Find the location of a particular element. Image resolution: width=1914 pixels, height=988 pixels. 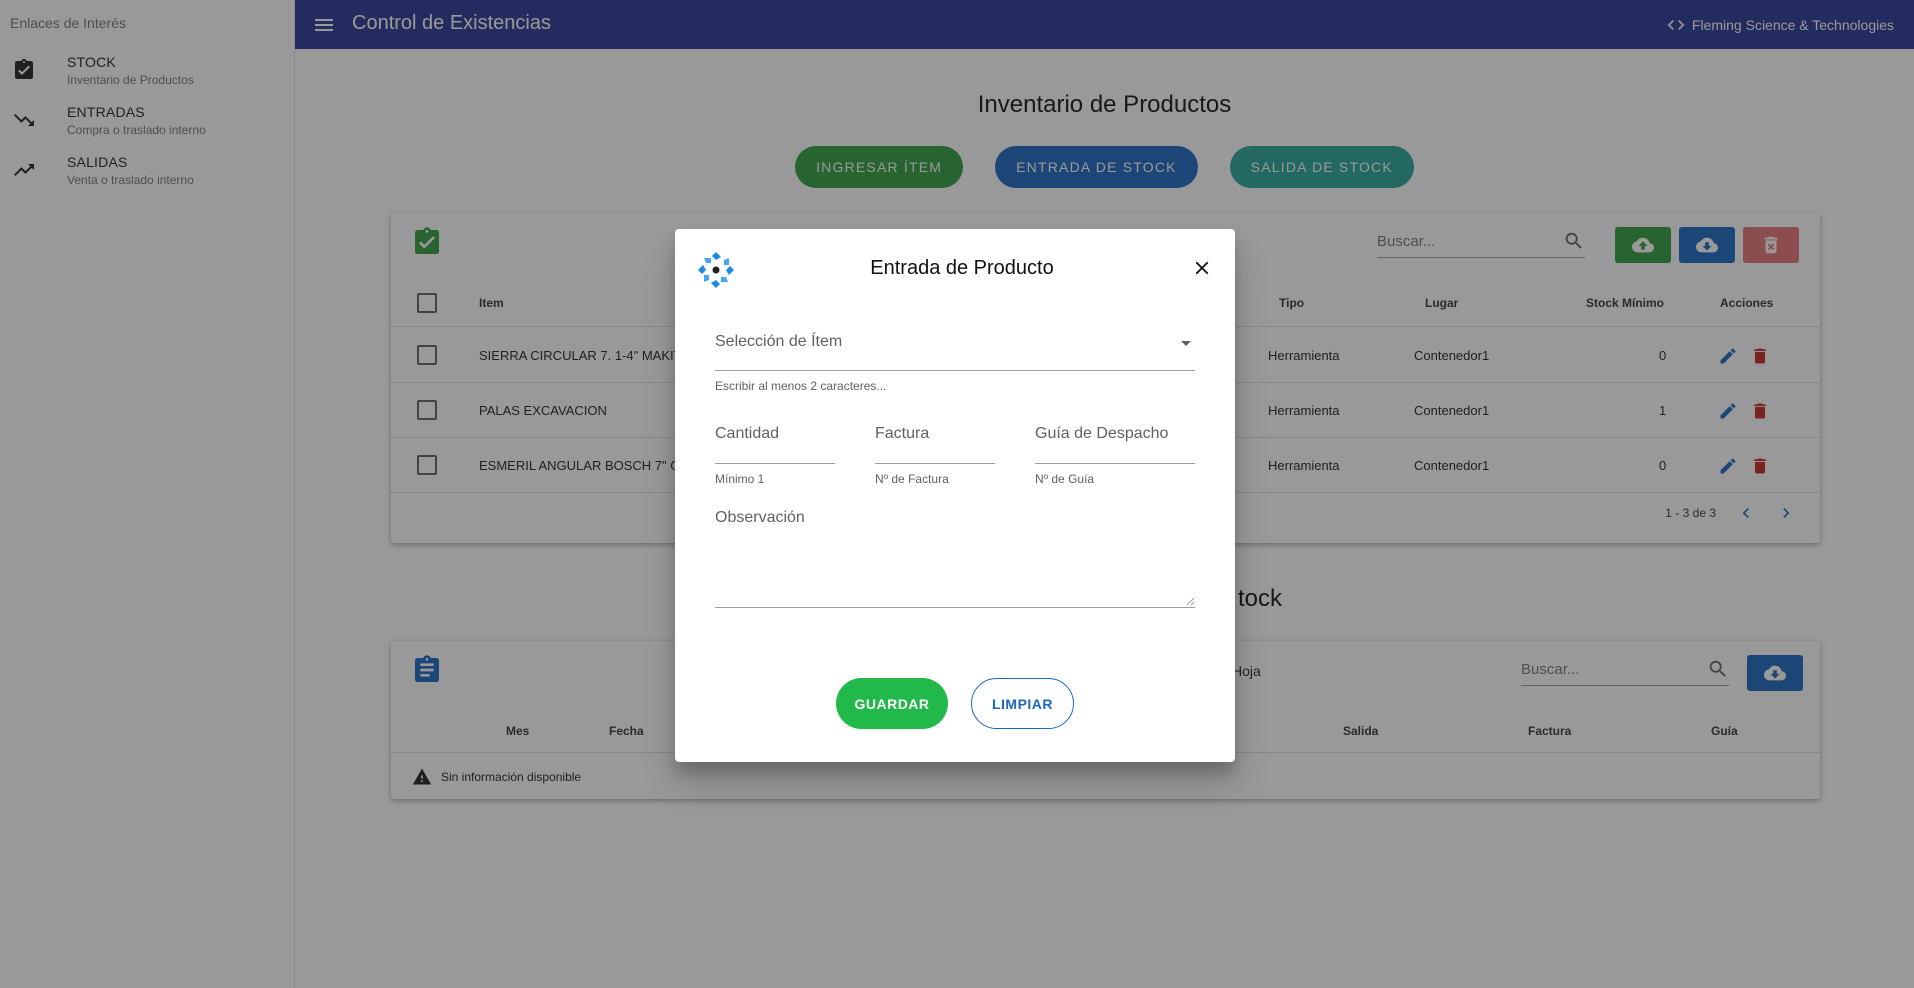

observacion-textarea: Observación is located at coordinates (955, 554).